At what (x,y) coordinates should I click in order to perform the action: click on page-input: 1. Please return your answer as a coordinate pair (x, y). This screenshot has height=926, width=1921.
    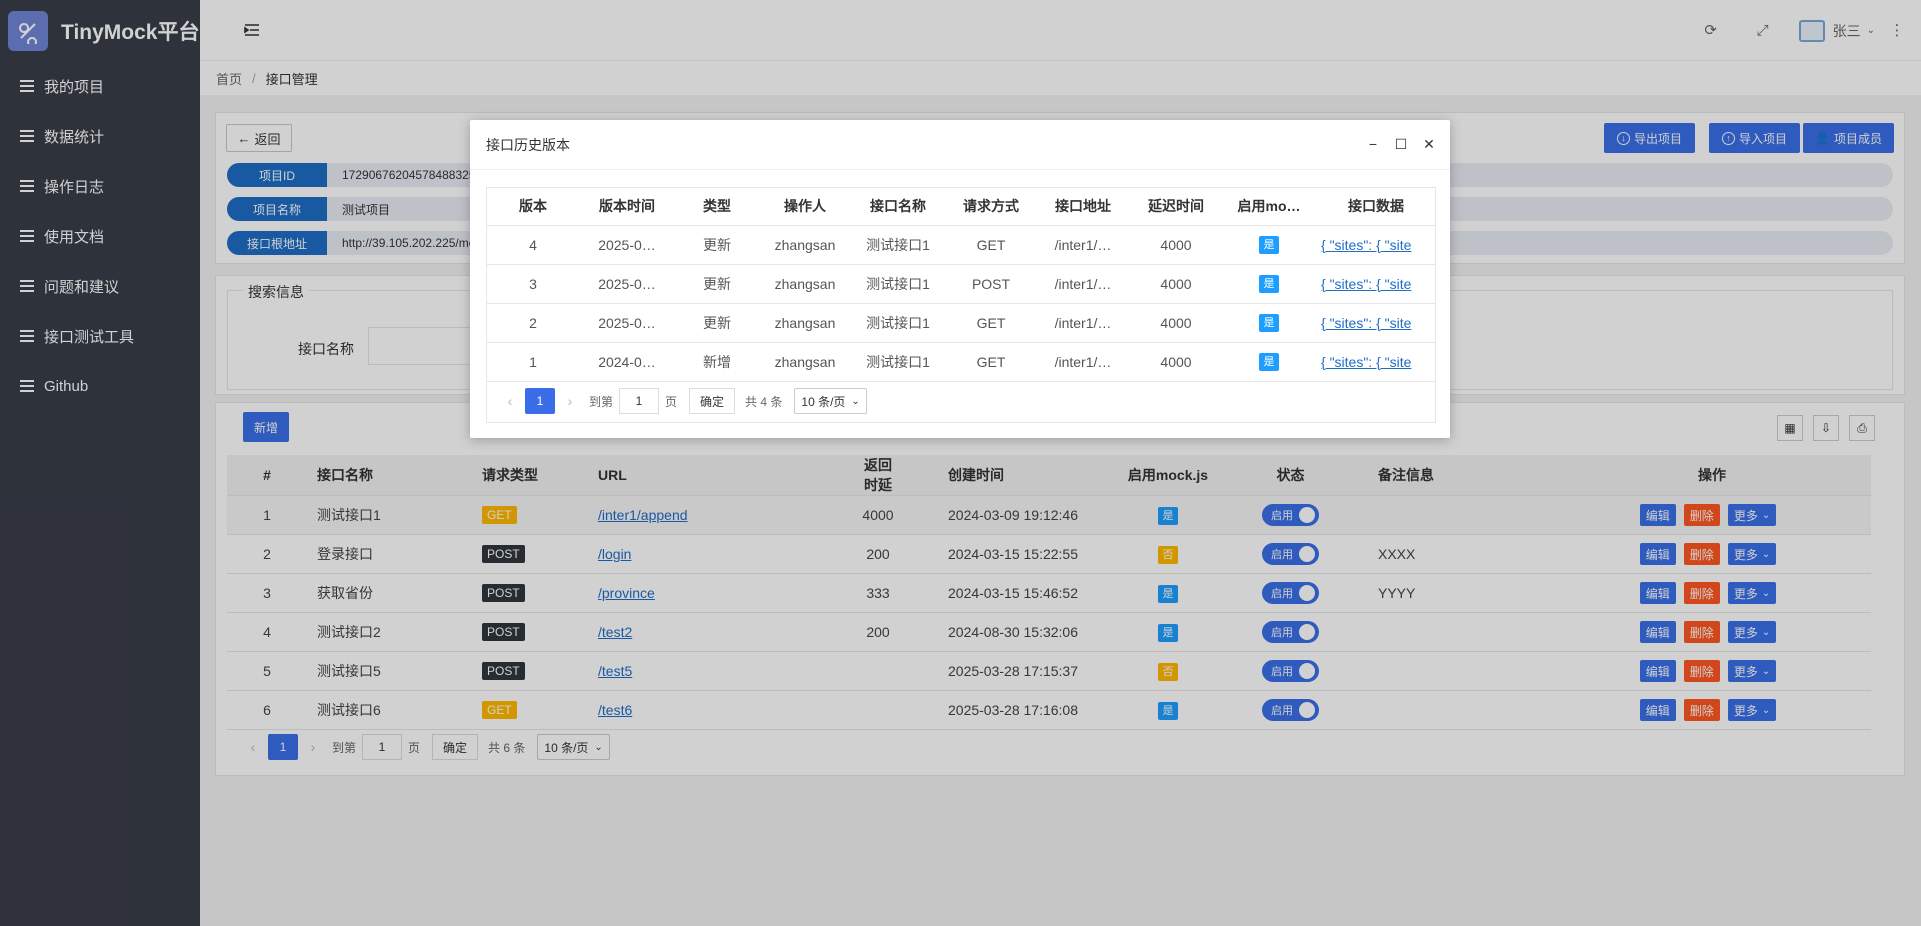
    Looking at the image, I should click on (639, 401).